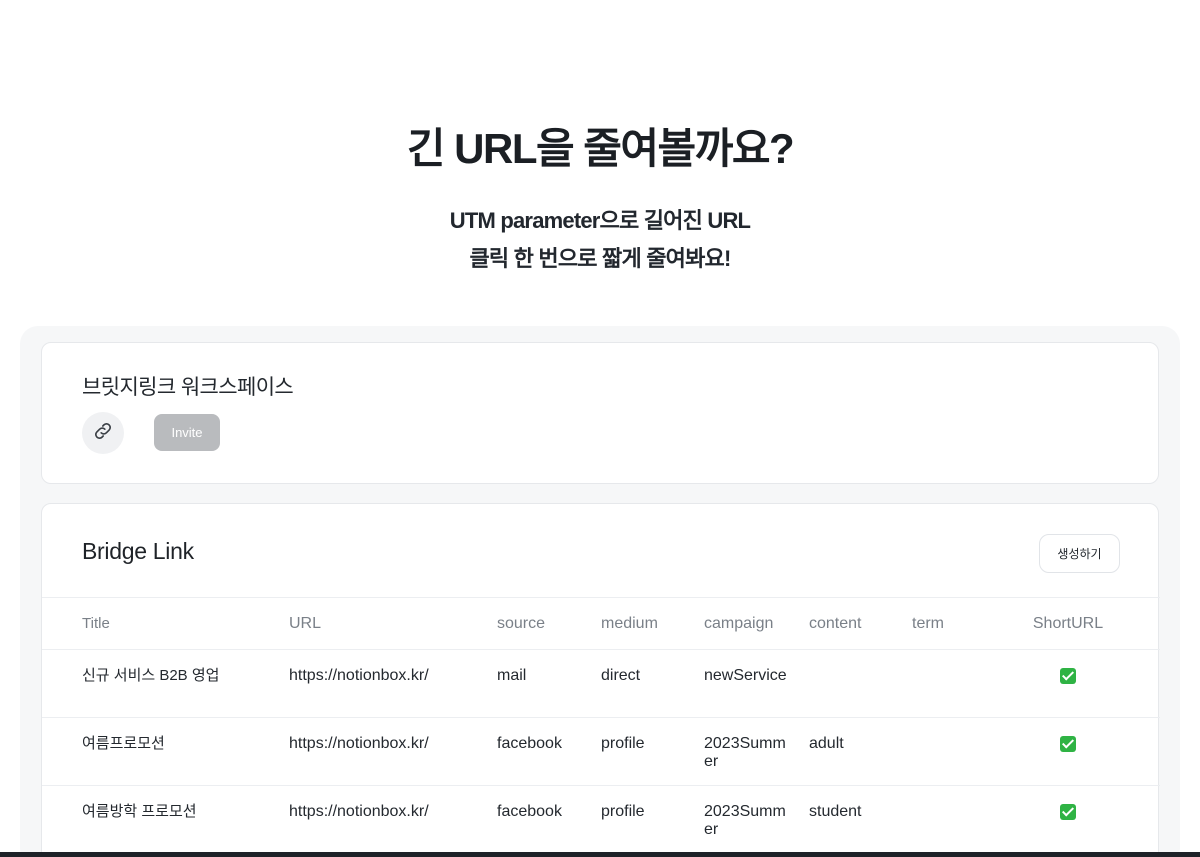 This screenshot has height=857, width=1200. Describe the element at coordinates (151, 675) in the screenshot. I see `cell-title: 신규 서비스 B2B 영업` at that location.